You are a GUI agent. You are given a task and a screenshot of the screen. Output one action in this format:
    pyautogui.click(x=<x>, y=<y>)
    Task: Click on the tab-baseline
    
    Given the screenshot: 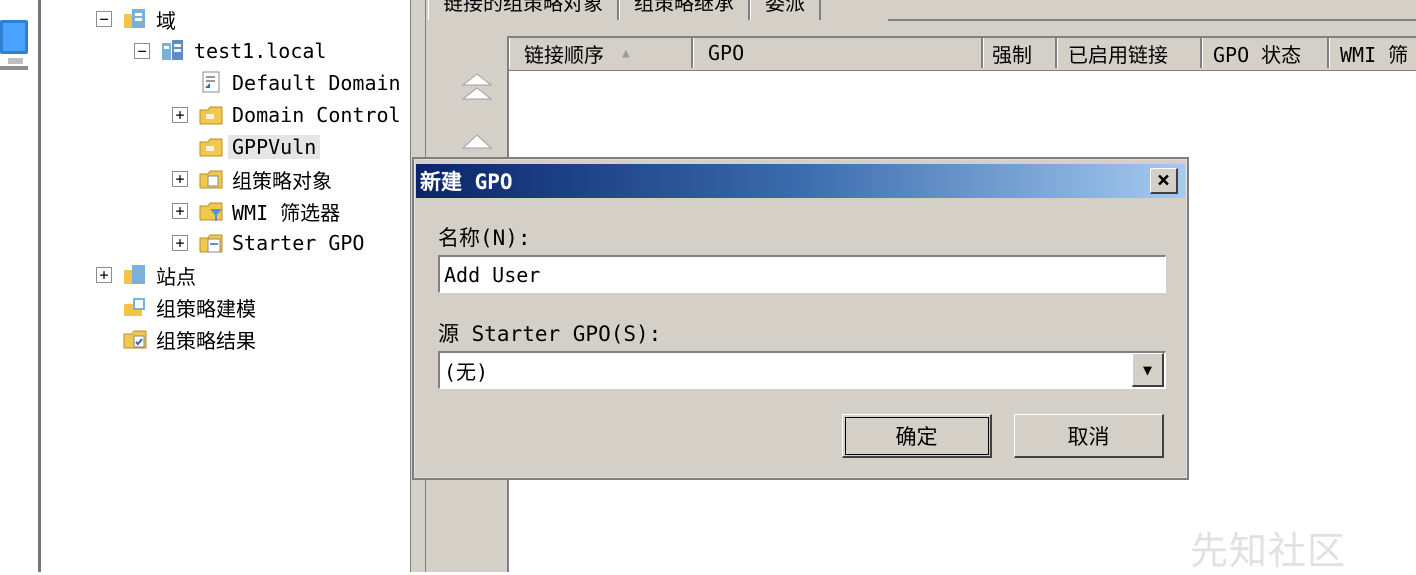 What is the action you would take?
    pyautogui.click(x=1152, y=20)
    